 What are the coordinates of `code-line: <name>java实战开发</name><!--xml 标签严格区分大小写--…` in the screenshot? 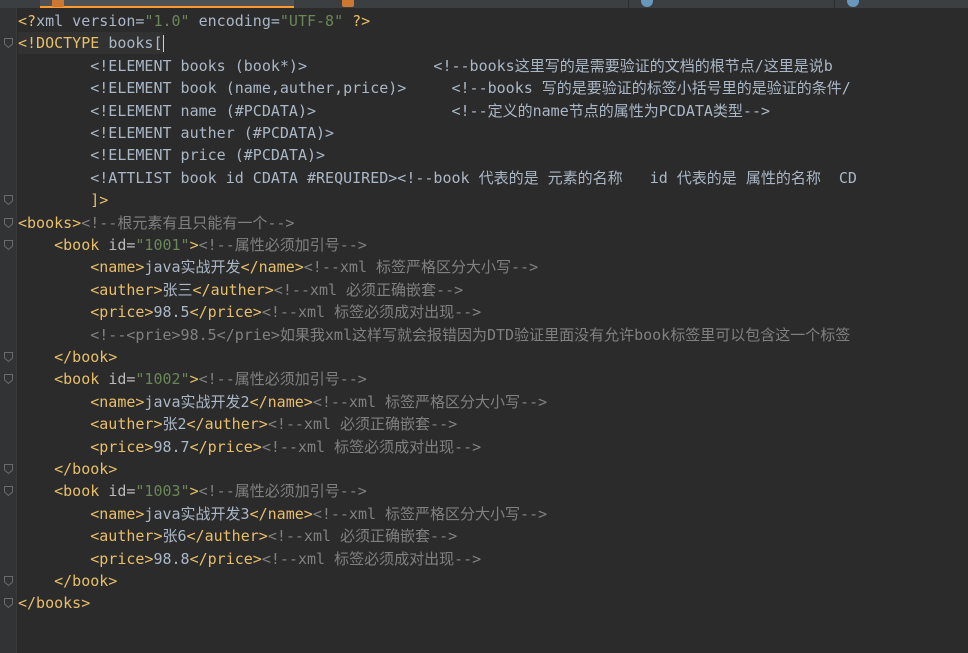 It's located at (278, 267).